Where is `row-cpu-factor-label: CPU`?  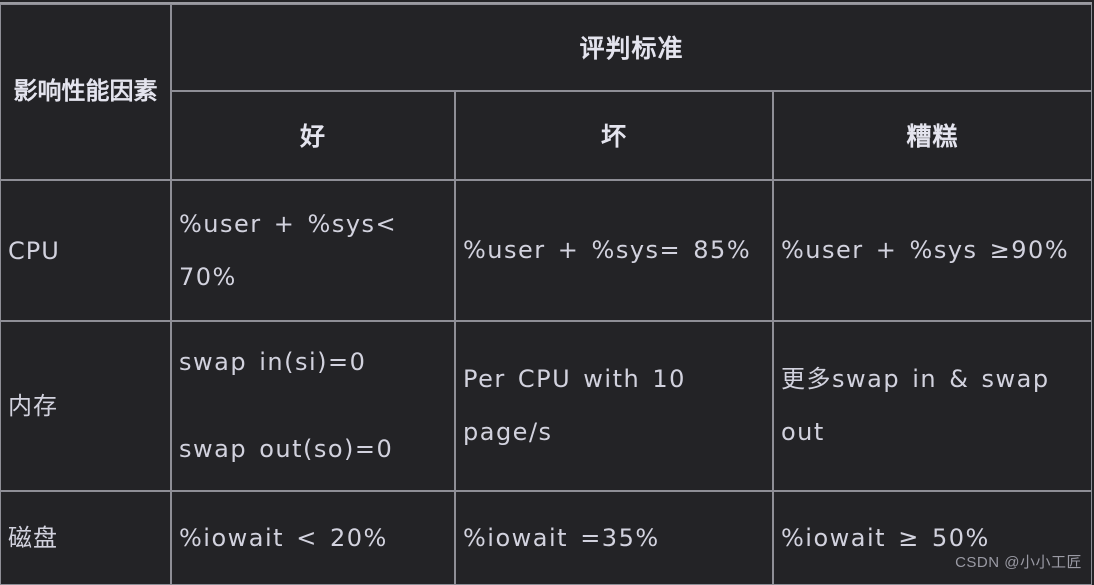 row-cpu-factor-label: CPU is located at coordinates (34, 250).